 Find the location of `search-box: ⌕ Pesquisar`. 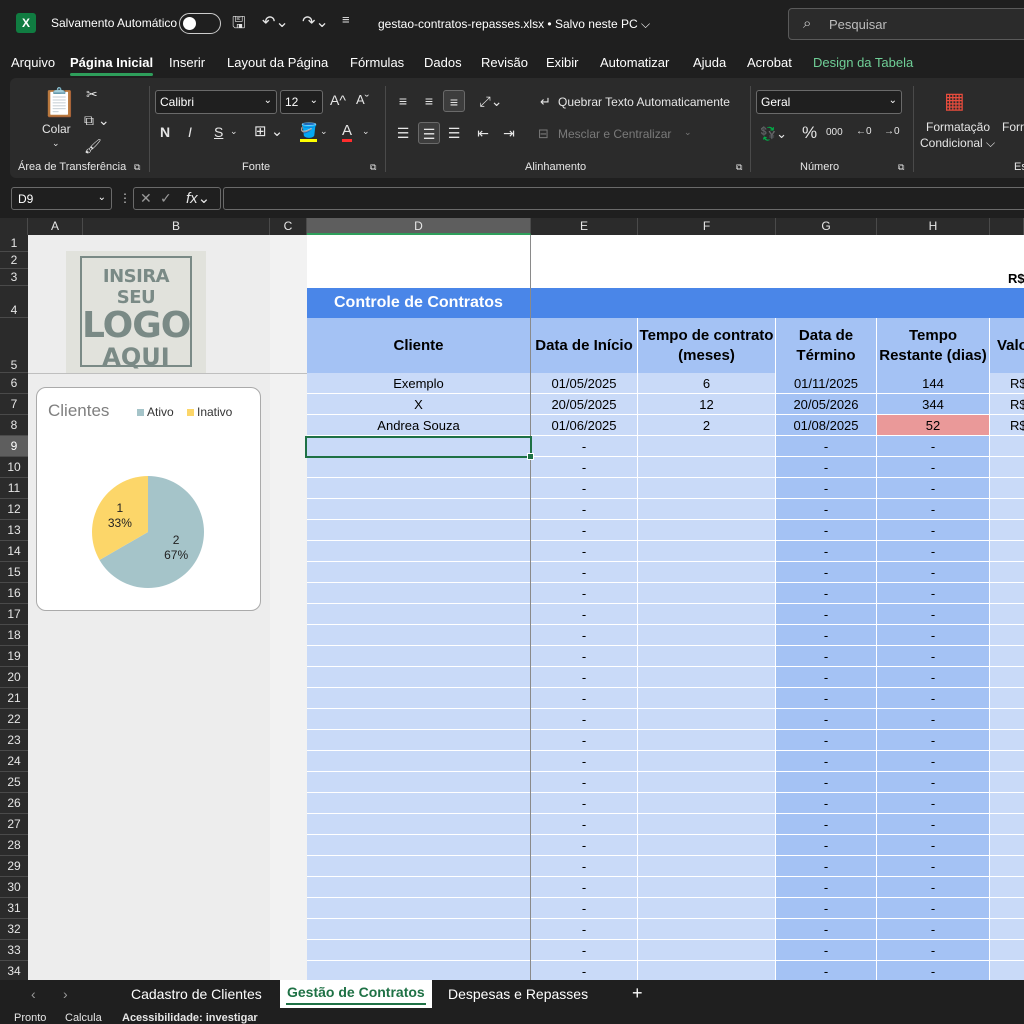

search-box: ⌕ Pesquisar is located at coordinates (906, 24).